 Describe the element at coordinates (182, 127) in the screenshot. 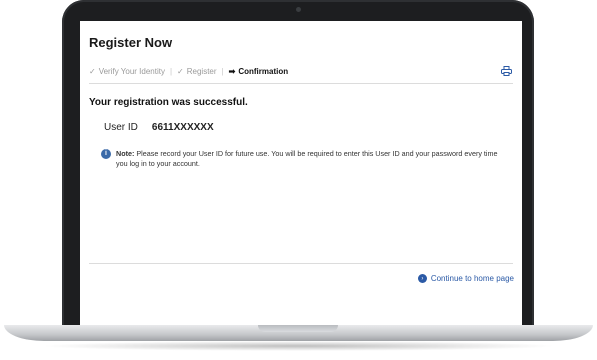

I see `user-id-value: 6611XXXXXX` at that location.